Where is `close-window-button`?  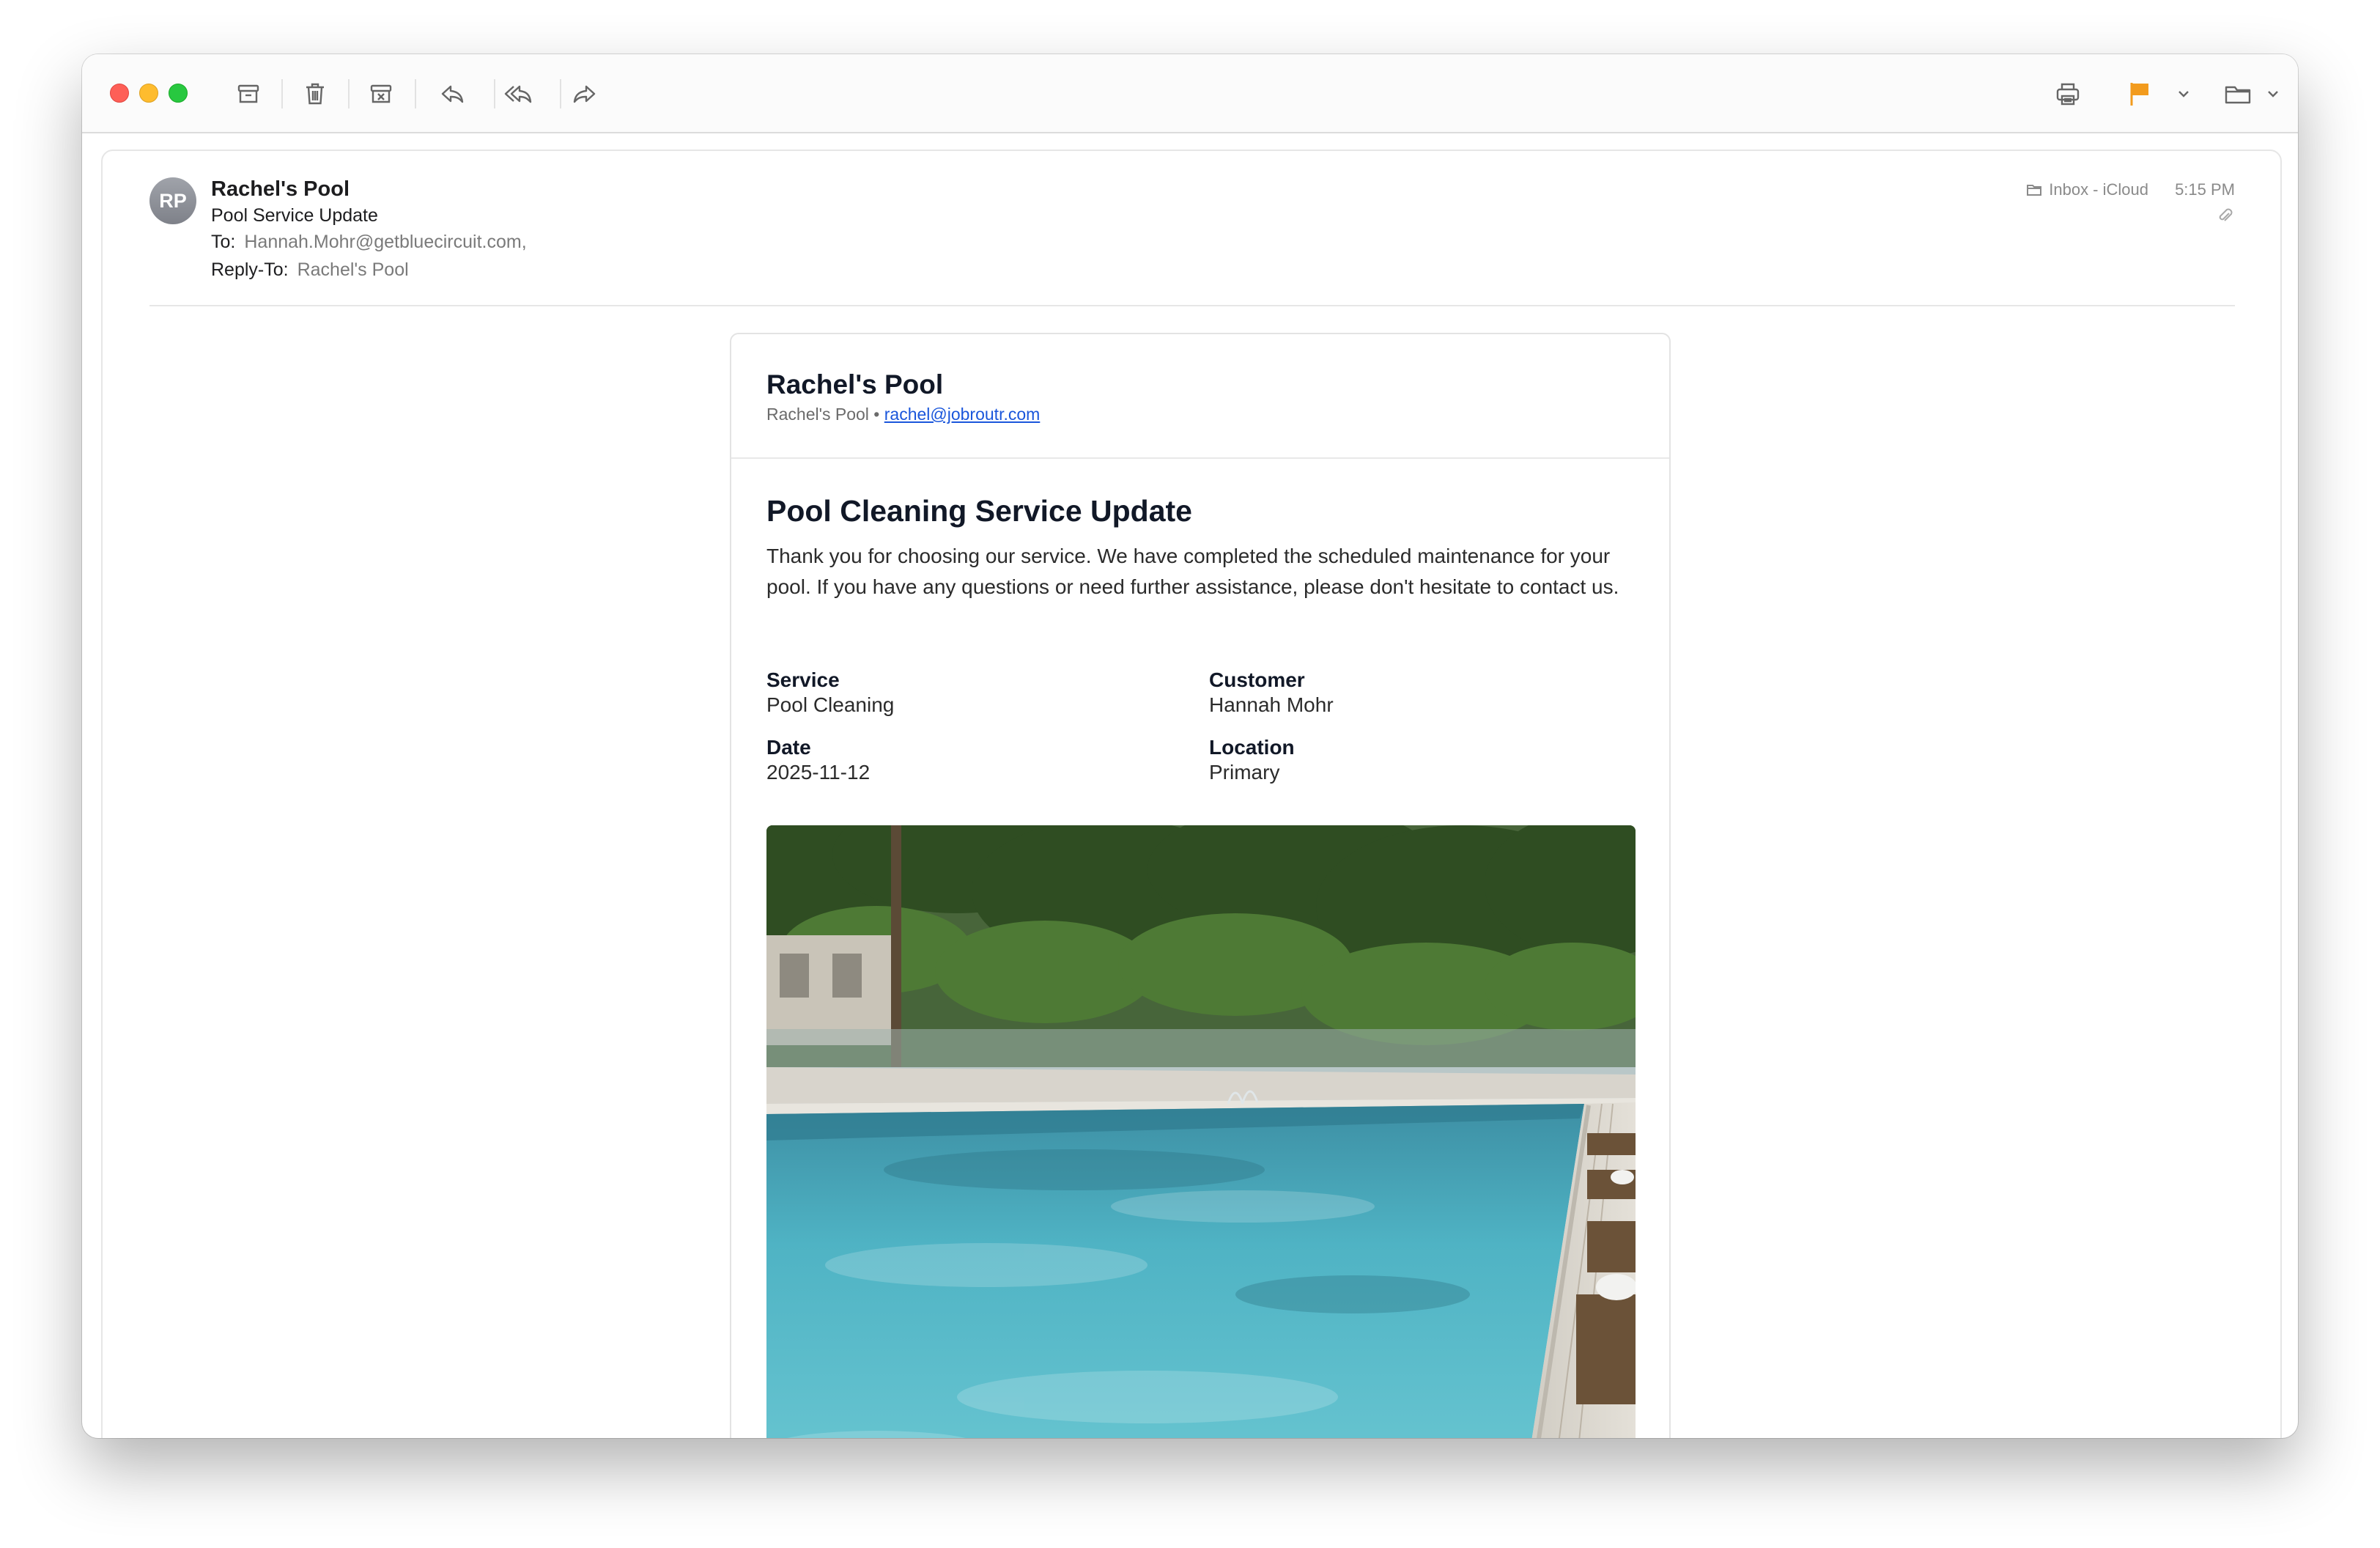
close-window-button is located at coordinates (119, 93).